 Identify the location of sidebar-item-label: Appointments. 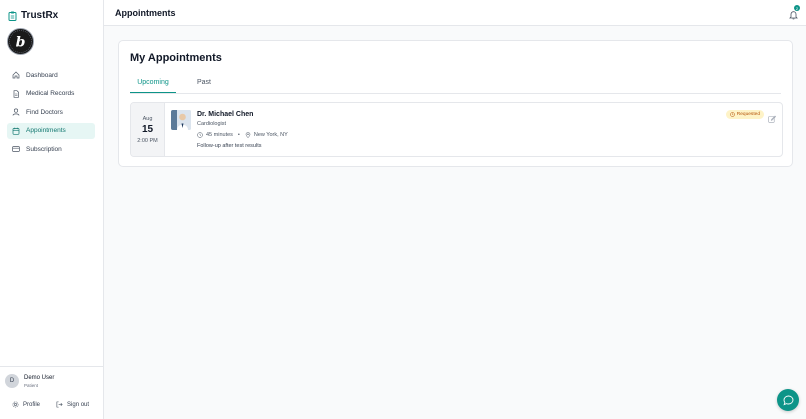
(46, 131).